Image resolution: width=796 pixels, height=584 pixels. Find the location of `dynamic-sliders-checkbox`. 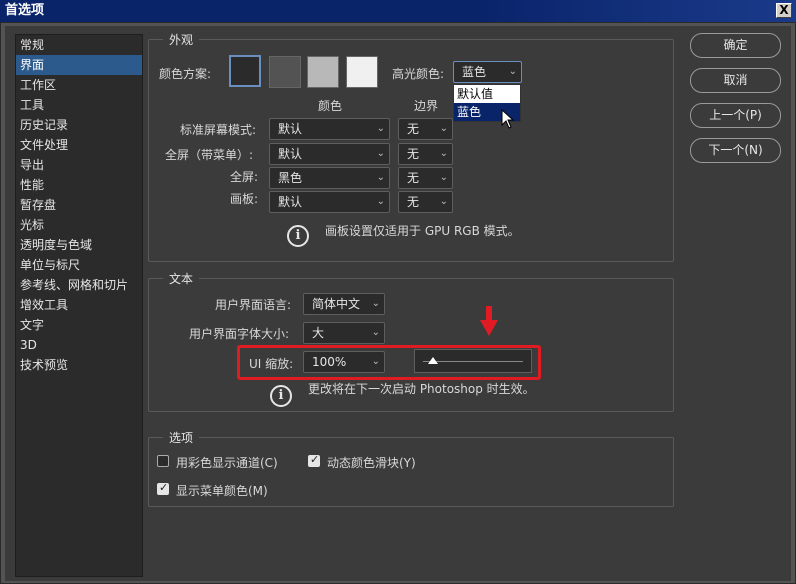

dynamic-sliders-checkbox is located at coordinates (314, 460).